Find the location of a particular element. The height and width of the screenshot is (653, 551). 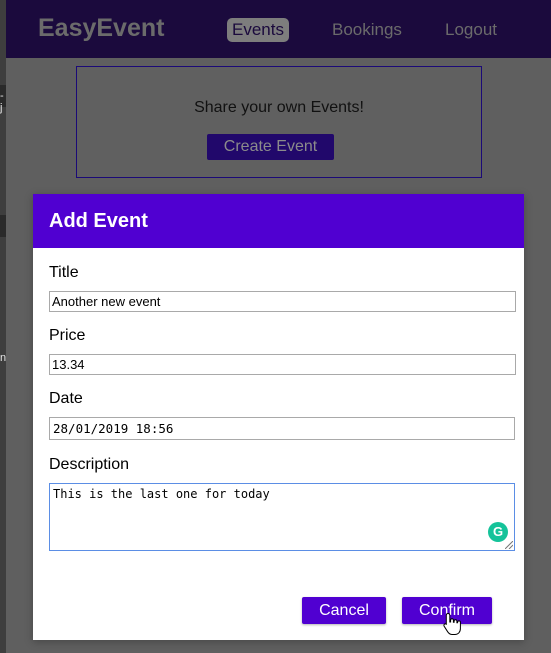

create-event-button: Create Event is located at coordinates (270, 147).